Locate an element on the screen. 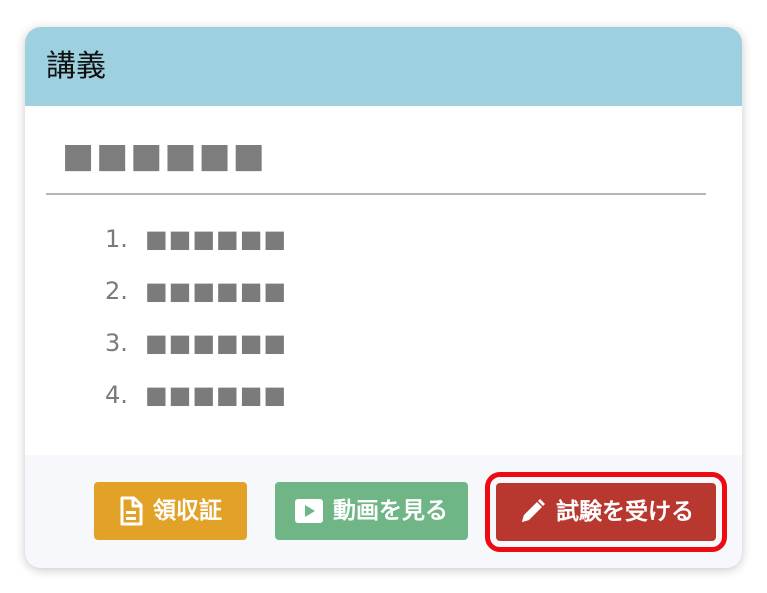  watch-video-button: 動画を見る is located at coordinates (371, 511).